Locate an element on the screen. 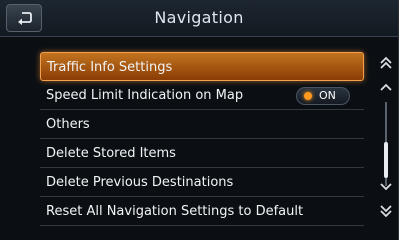 The height and width of the screenshot is (240, 401). scrollbar is located at coordinates (386, 142).